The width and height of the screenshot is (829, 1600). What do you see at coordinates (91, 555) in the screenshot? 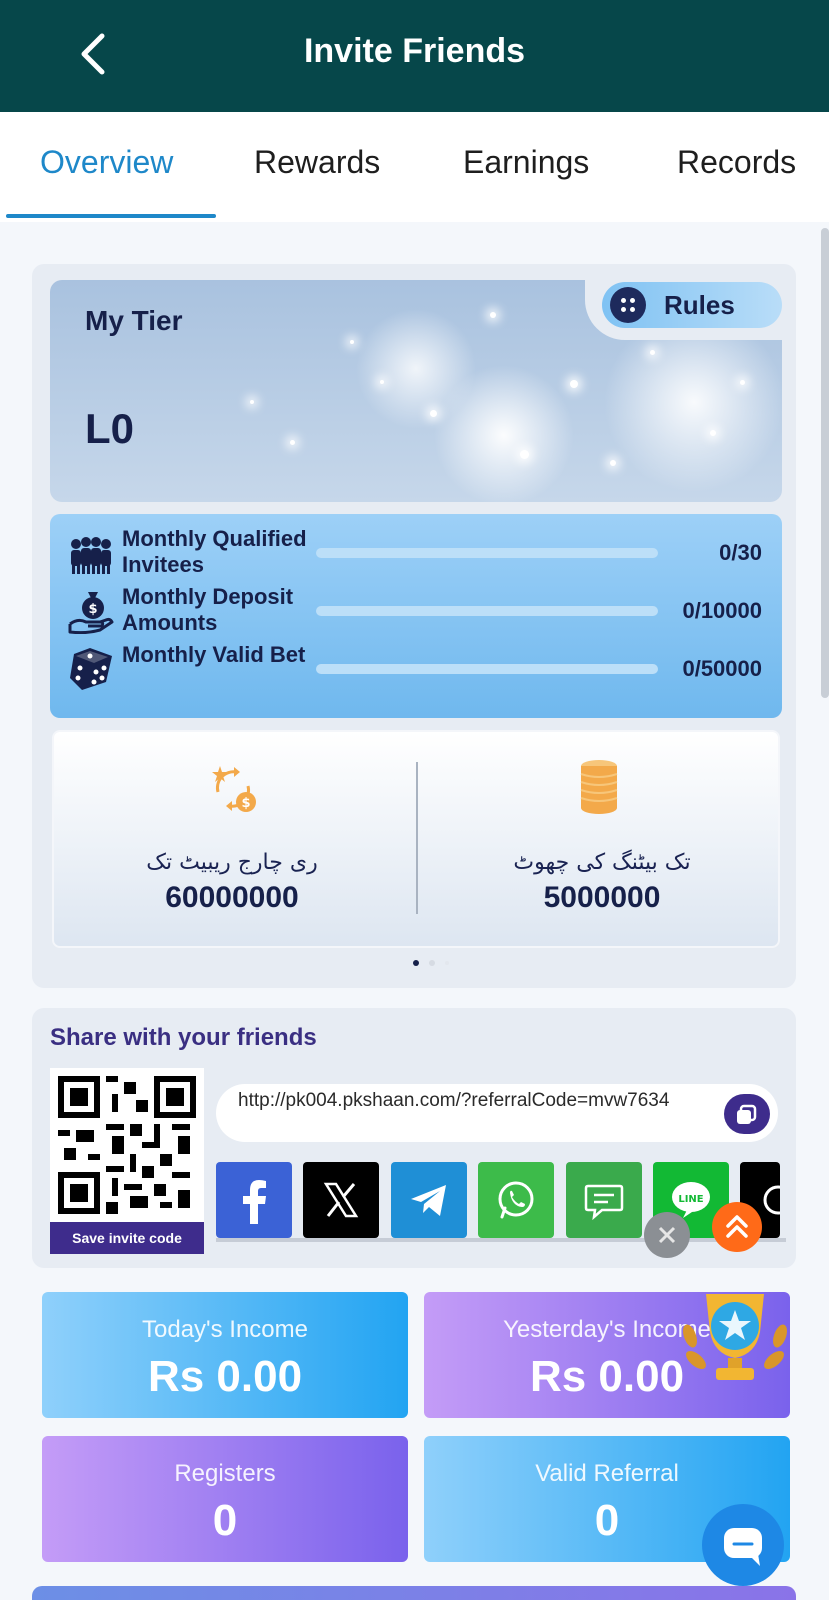
I see `group-icon` at bounding box center [91, 555].